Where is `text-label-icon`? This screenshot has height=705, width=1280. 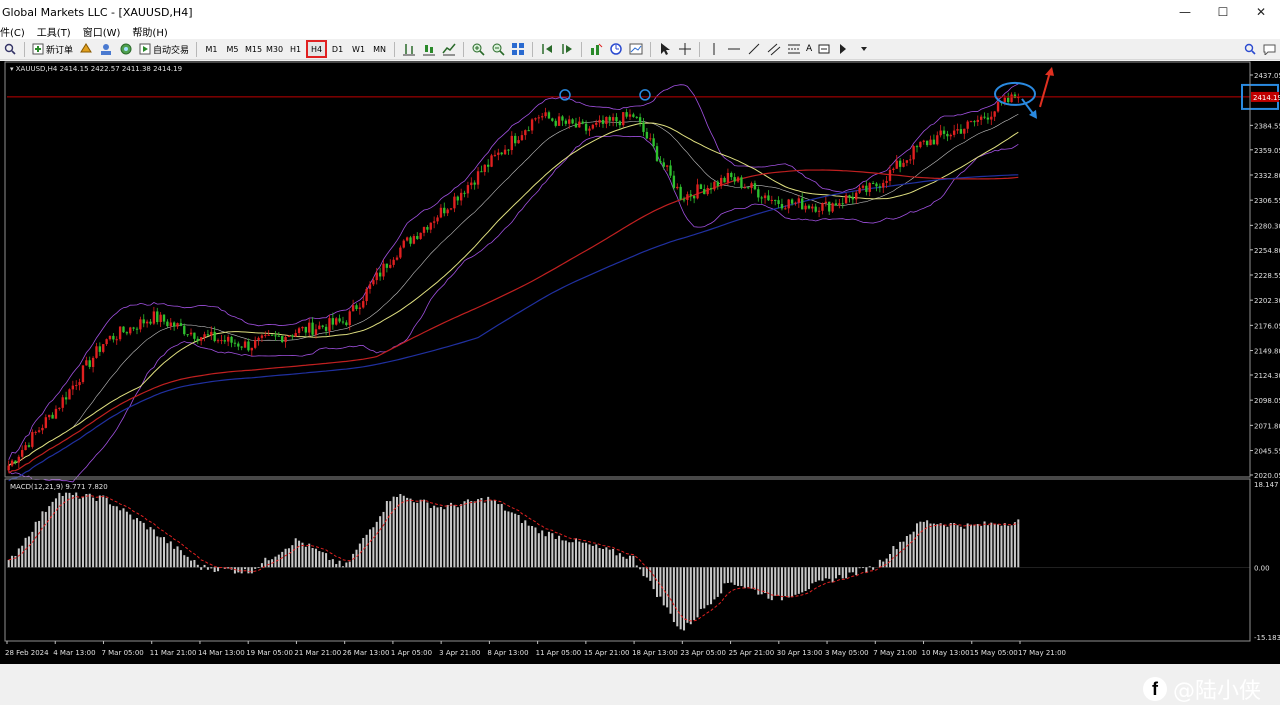 text-label-icon is located at coordinates (824, 49).